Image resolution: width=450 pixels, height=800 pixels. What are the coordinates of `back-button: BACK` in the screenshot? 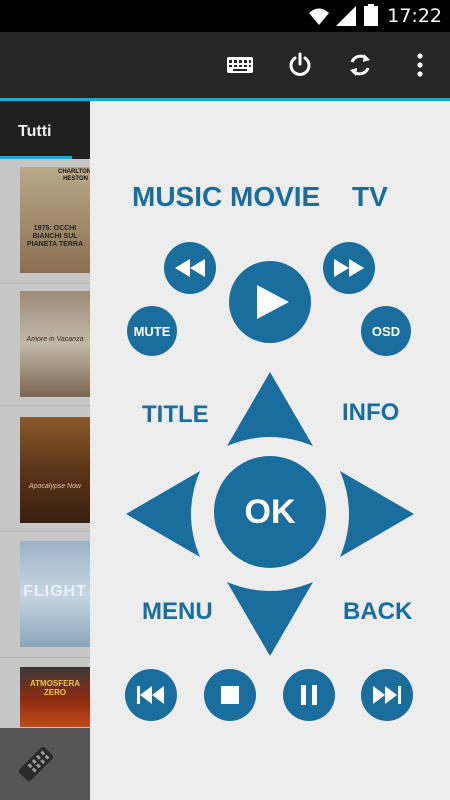 It's located at (377, 612).